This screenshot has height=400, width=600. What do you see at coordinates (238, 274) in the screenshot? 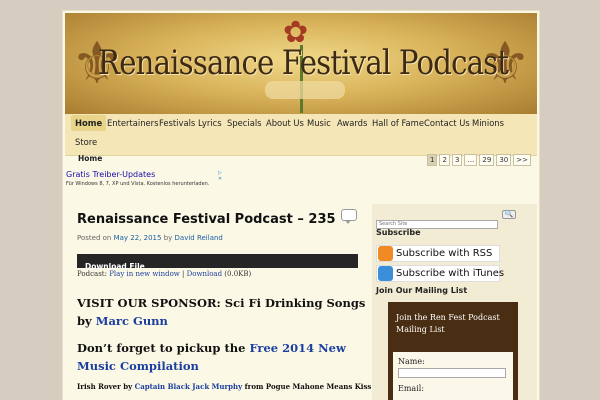
I see `file-size: (0.0KB)` at bounding box center [238, 274].